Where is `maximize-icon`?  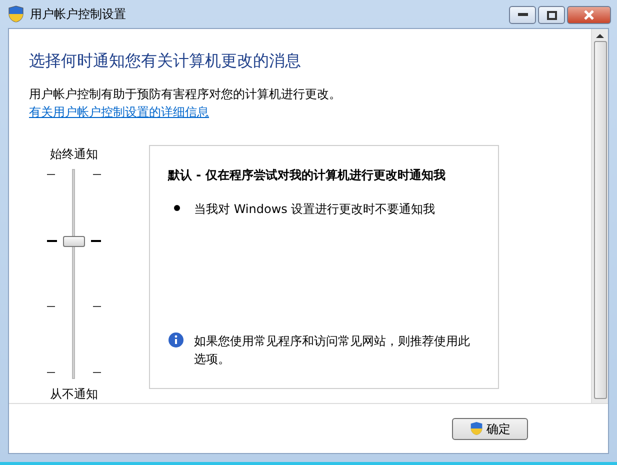 maximize-icon is located at coordinates (551, 15).